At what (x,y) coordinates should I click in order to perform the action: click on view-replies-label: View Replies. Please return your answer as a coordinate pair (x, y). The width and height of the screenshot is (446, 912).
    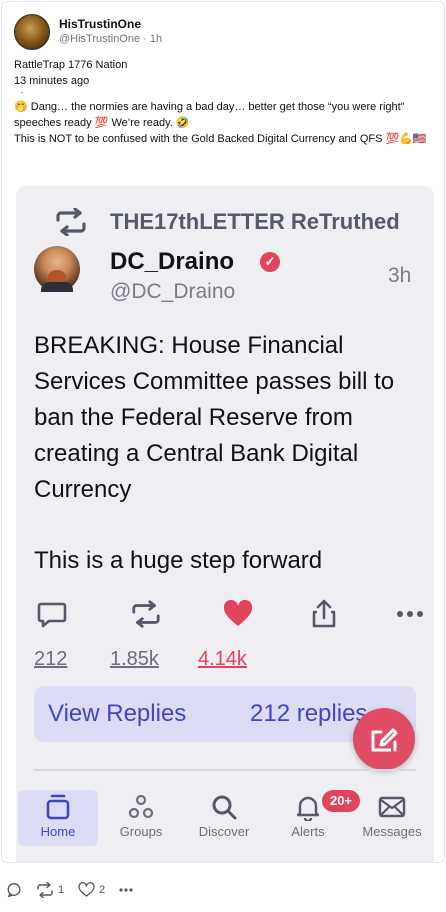
    Looking at the image, I should click on (117, 713).